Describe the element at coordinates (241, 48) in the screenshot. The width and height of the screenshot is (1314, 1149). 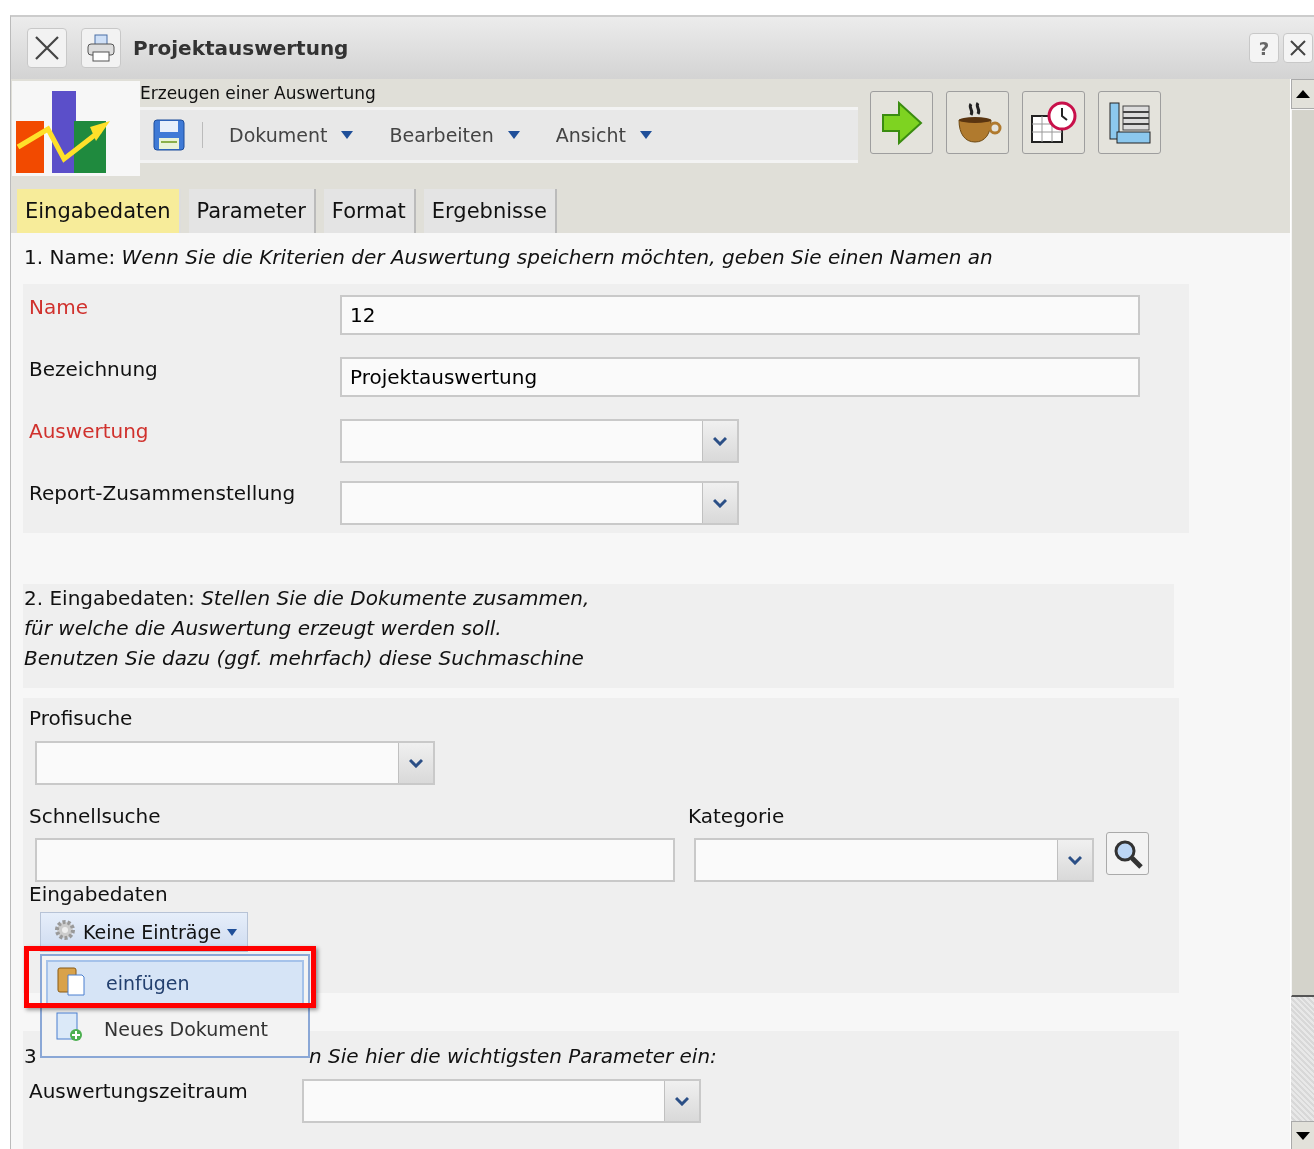
I see `window-title: Projektauswertung` at that location.